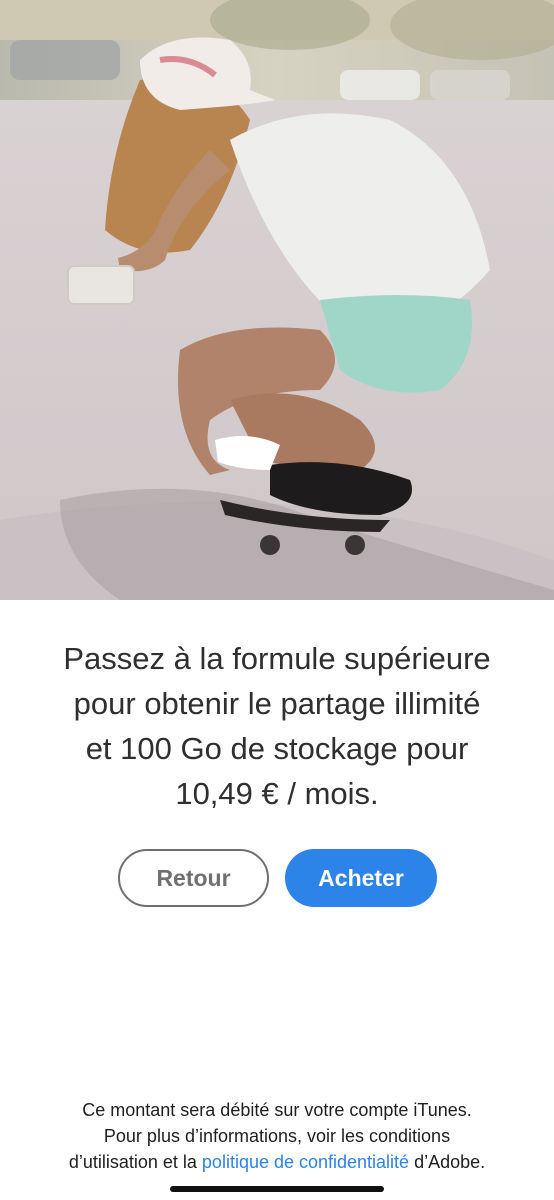 This screenshot has width=554, height=1200. What do you see at coordinates (277, 703) in the screenshot?
I see `upgrade-message-line-2: pour obtenir le partage illimité` at bounding box center [277, 703].